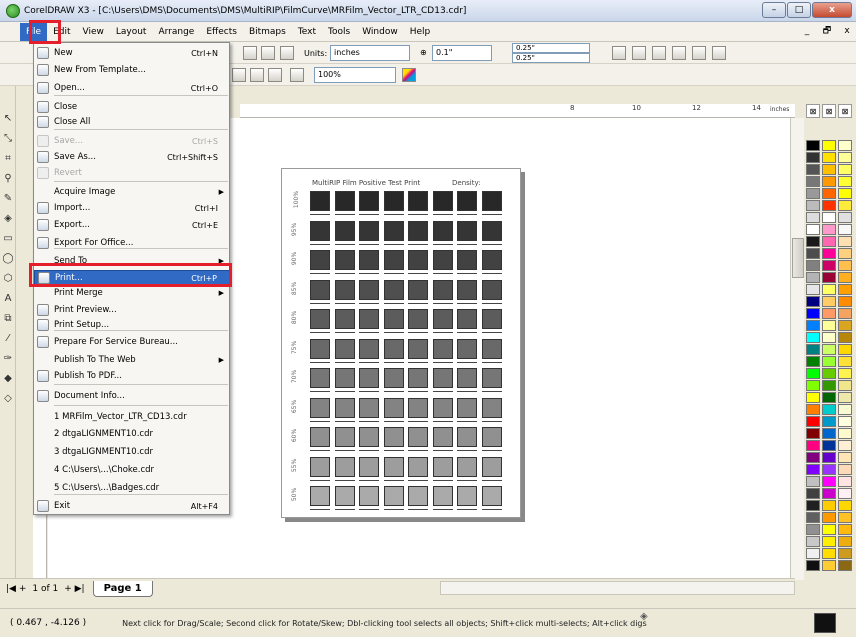  I want to click on file-menu-item: Close All, so click(132, 122).